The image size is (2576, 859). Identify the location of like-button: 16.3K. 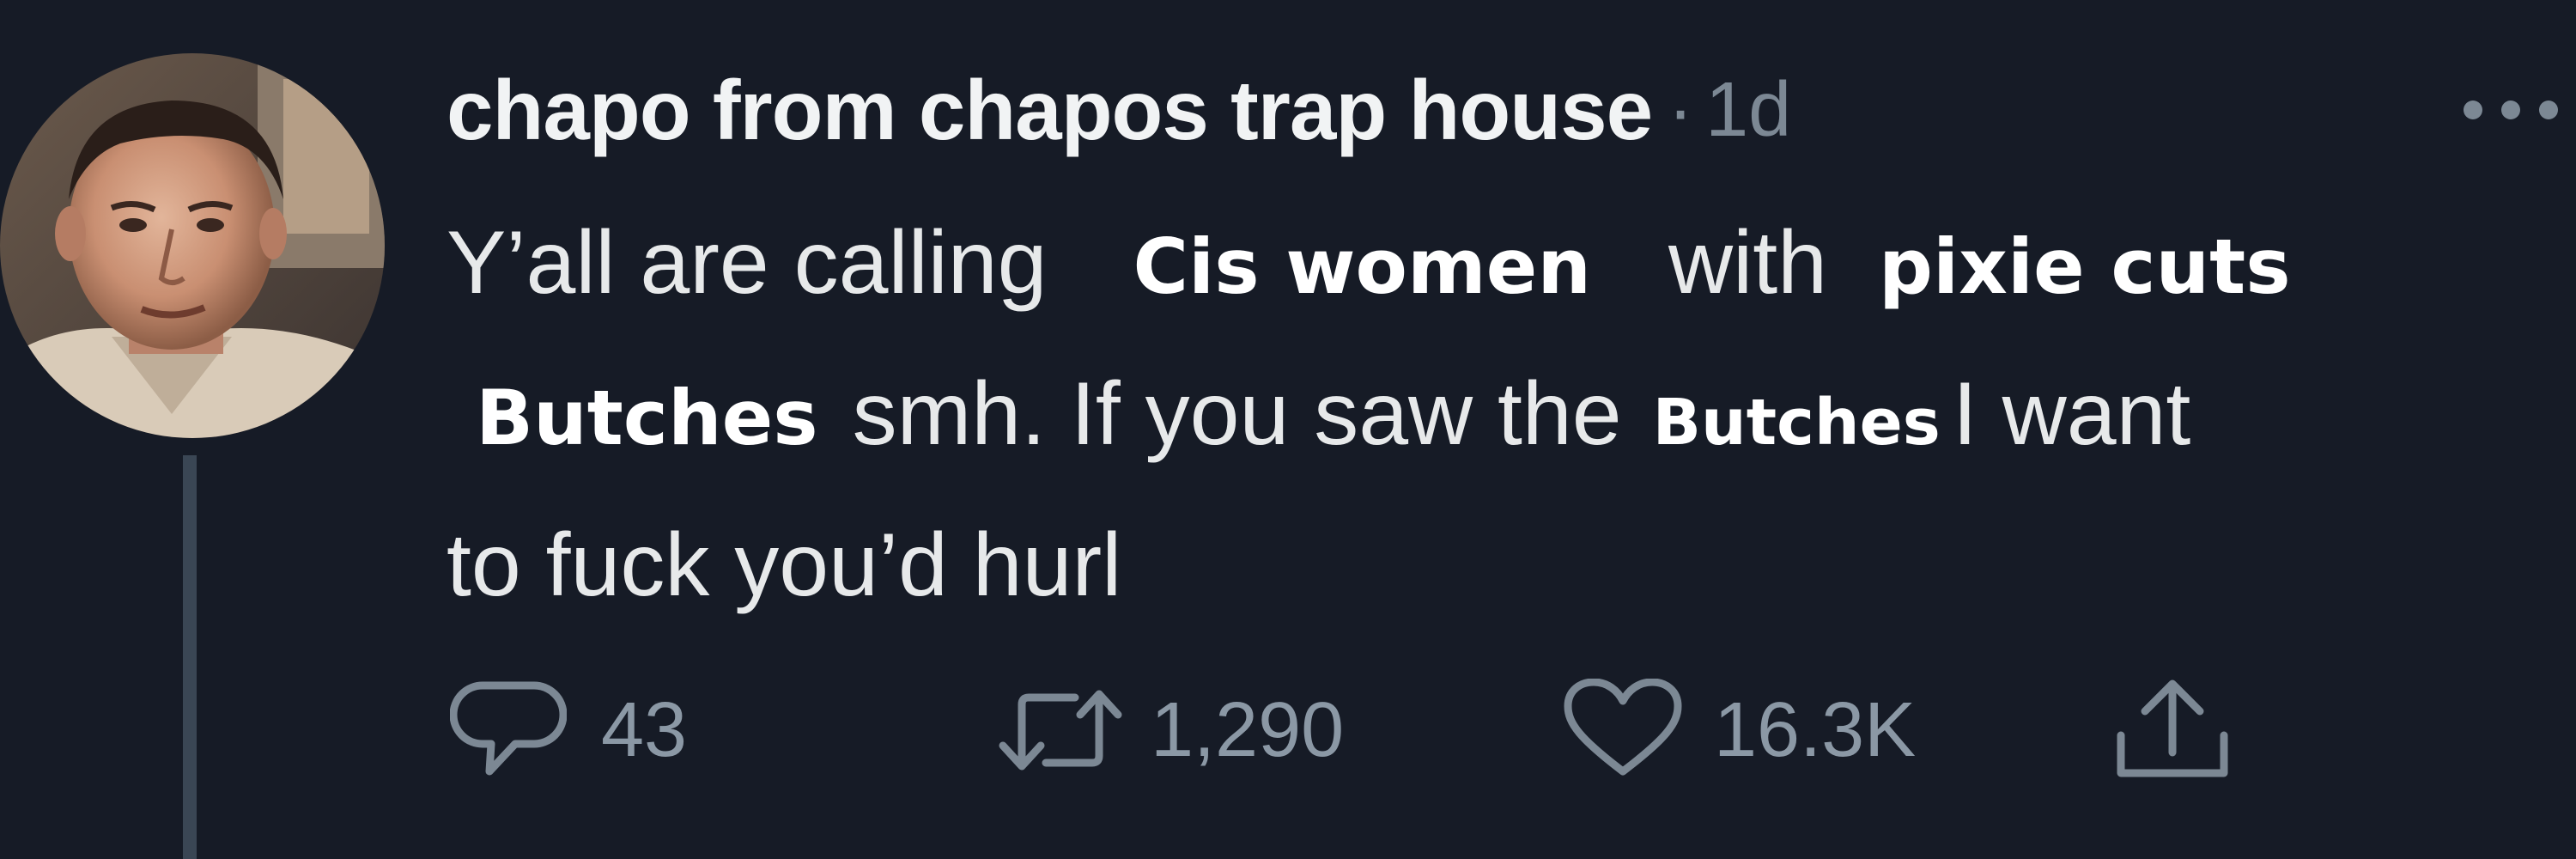
(1740, 730).